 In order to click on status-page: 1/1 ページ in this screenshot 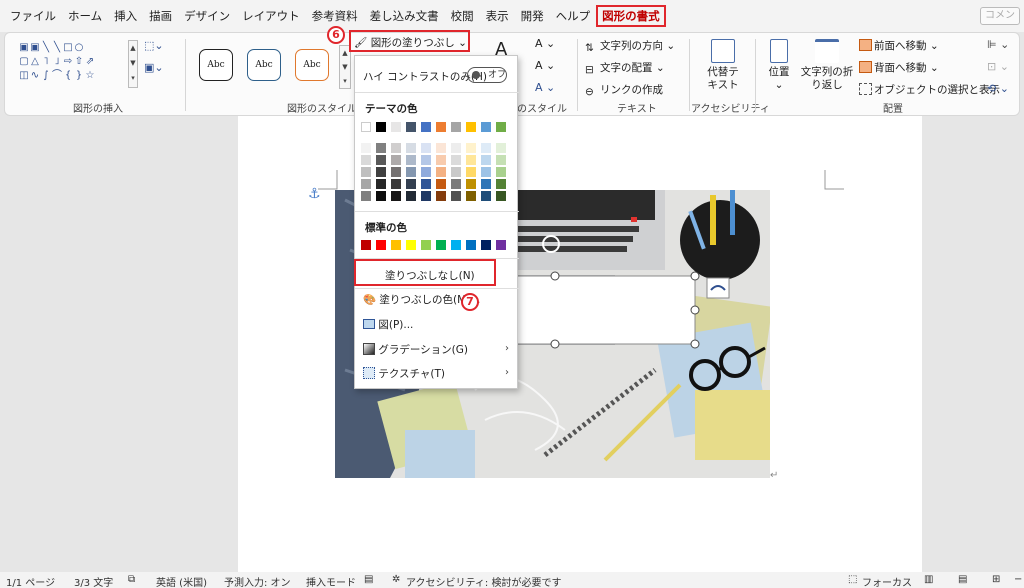, I will do `click(30, 581)`.